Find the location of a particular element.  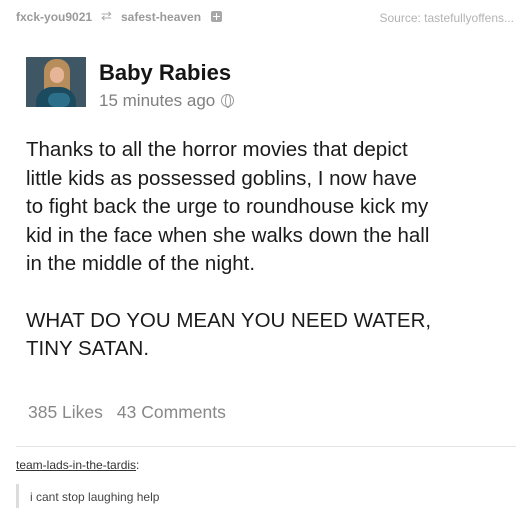

avatar is located at coordinates (56, 82).